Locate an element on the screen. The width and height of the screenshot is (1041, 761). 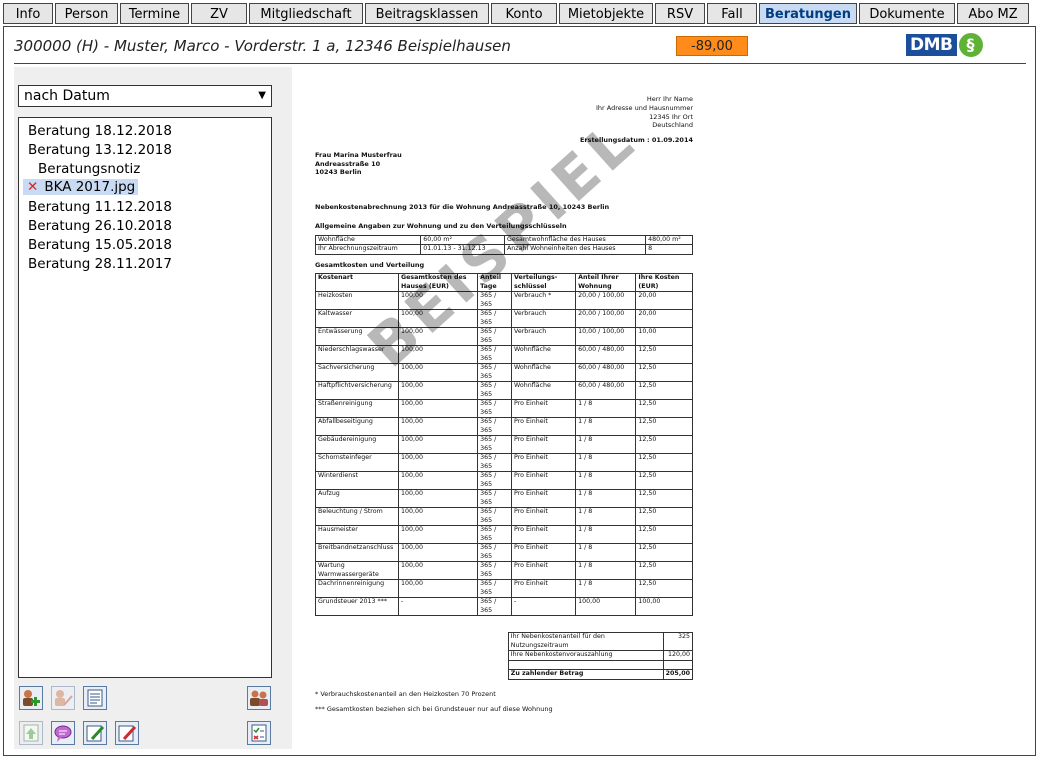
tab-dokumente: Dokumente is located at coordinates (907, 13).